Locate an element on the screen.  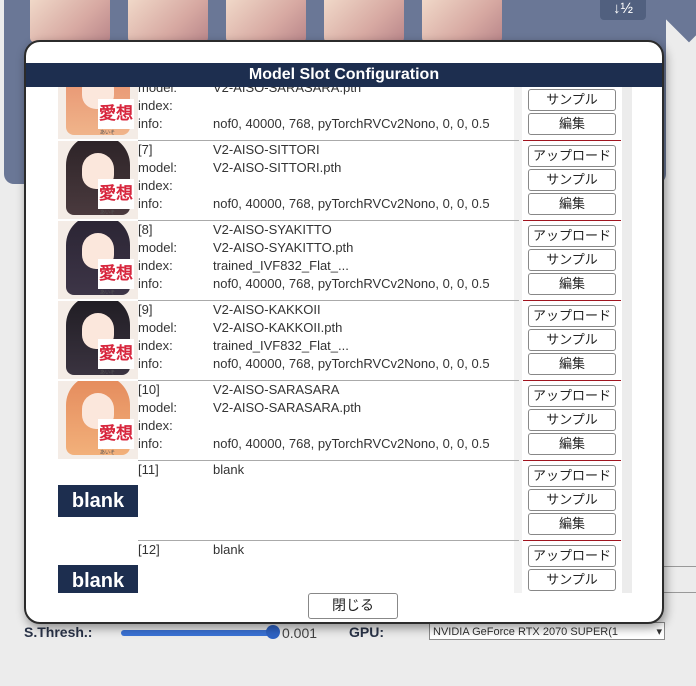
model-value: V2-AISO-SYAKITTO.pth is located at coordinates (283, 247).